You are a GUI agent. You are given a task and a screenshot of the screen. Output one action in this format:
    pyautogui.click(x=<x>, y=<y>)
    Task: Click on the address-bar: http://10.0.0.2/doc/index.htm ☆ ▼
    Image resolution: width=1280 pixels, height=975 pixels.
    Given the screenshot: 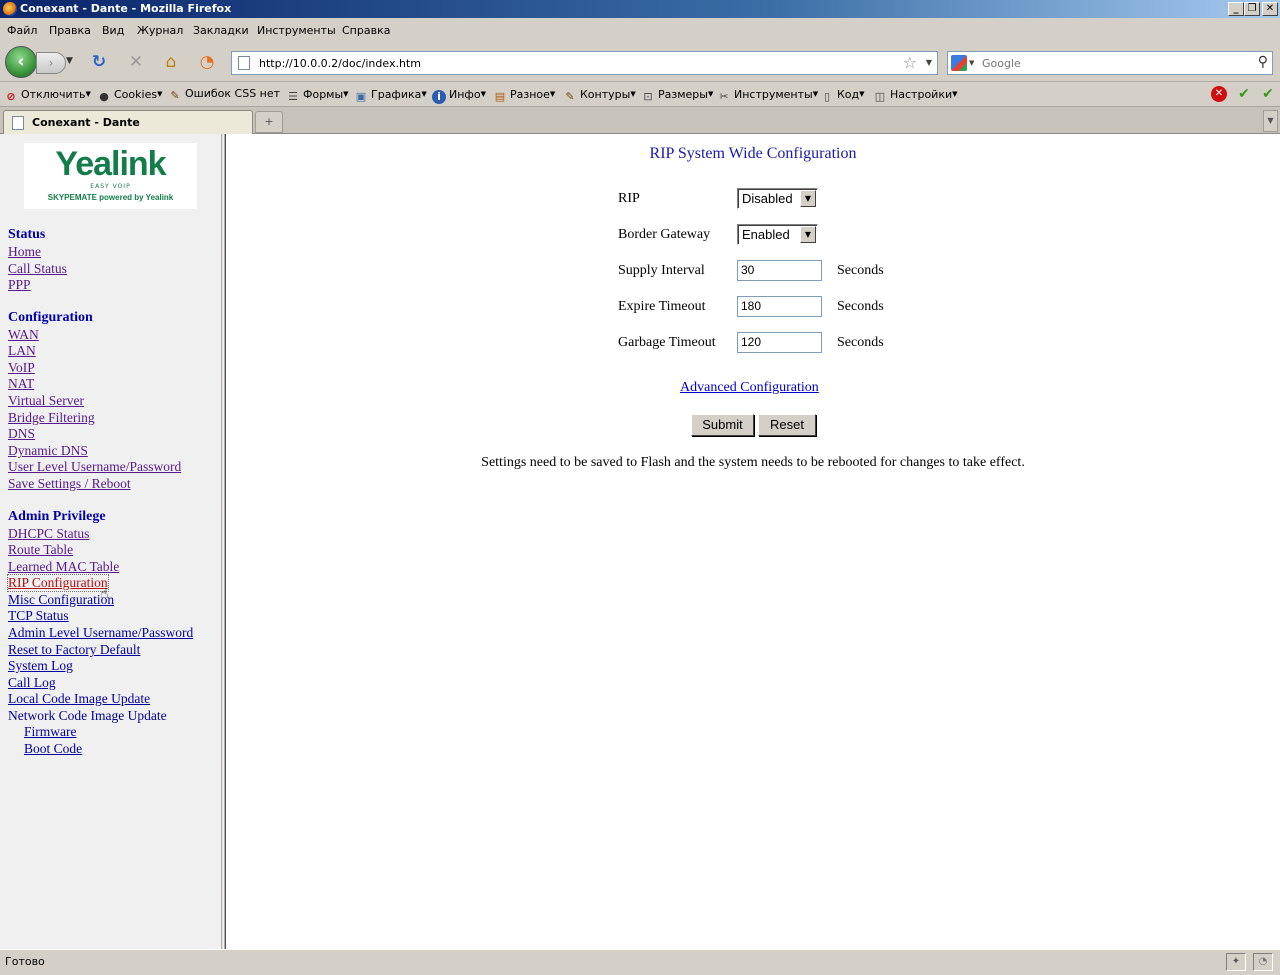 What is the action you would take?
    pyautogui.click(x=584, y=63)
    